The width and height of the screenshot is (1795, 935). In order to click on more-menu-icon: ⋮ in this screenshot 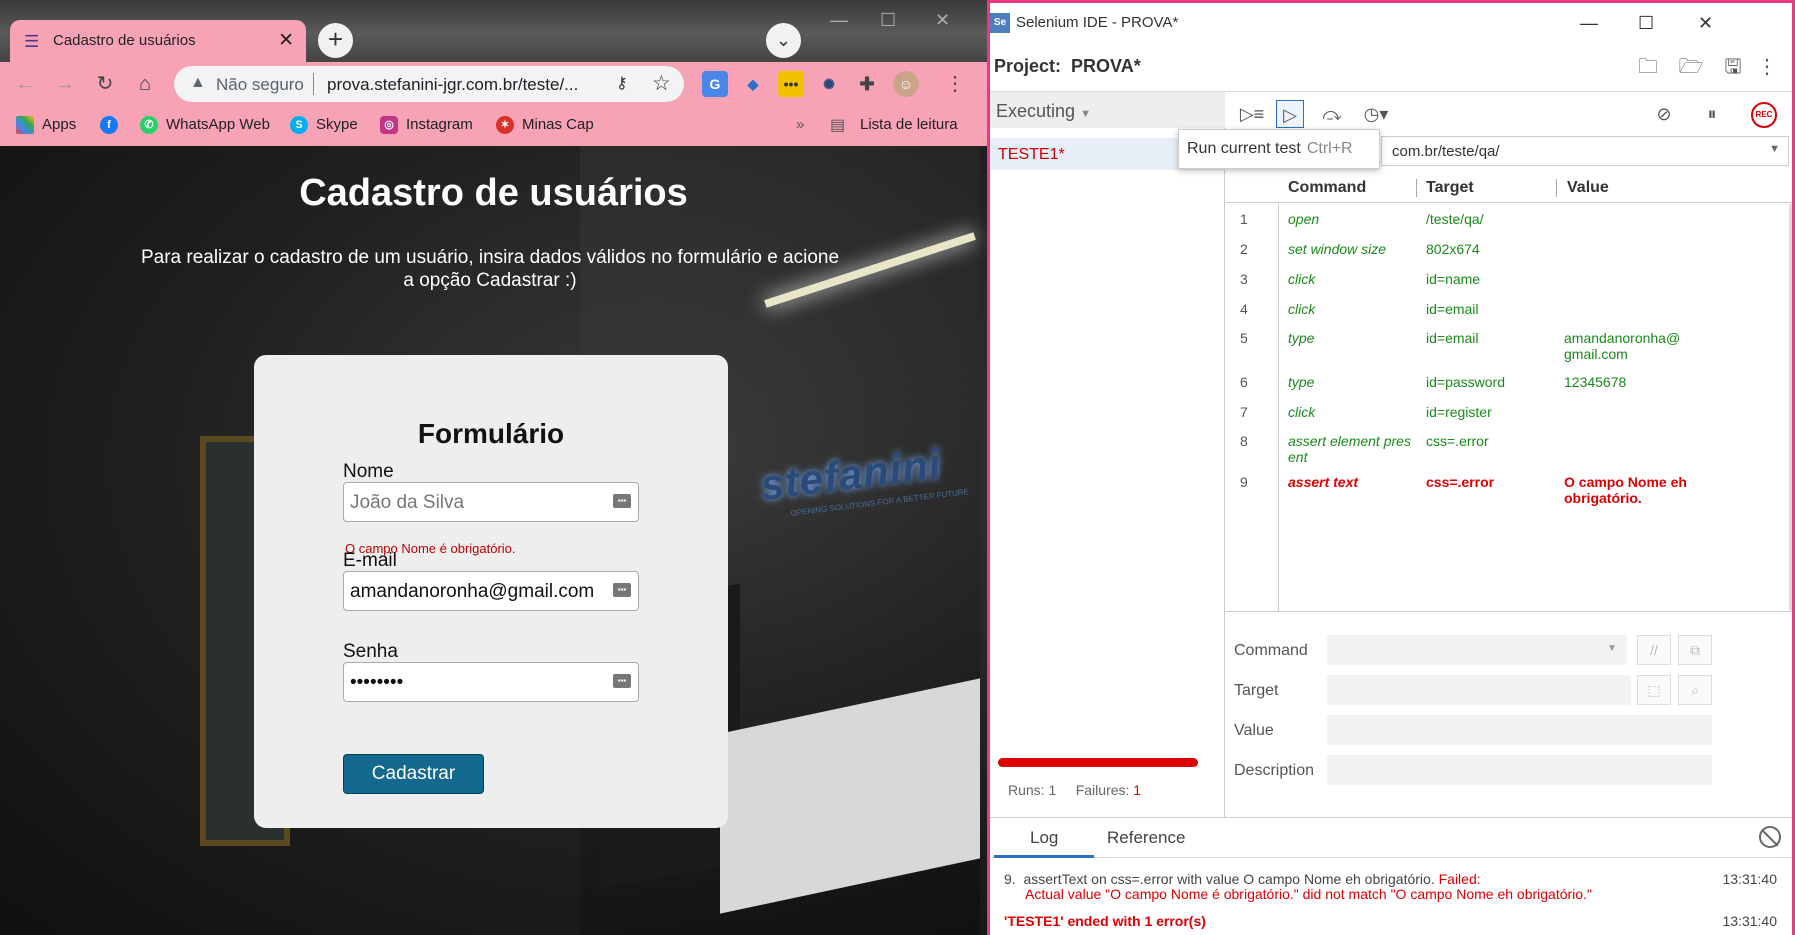, I will do `click(1767, 67)`.